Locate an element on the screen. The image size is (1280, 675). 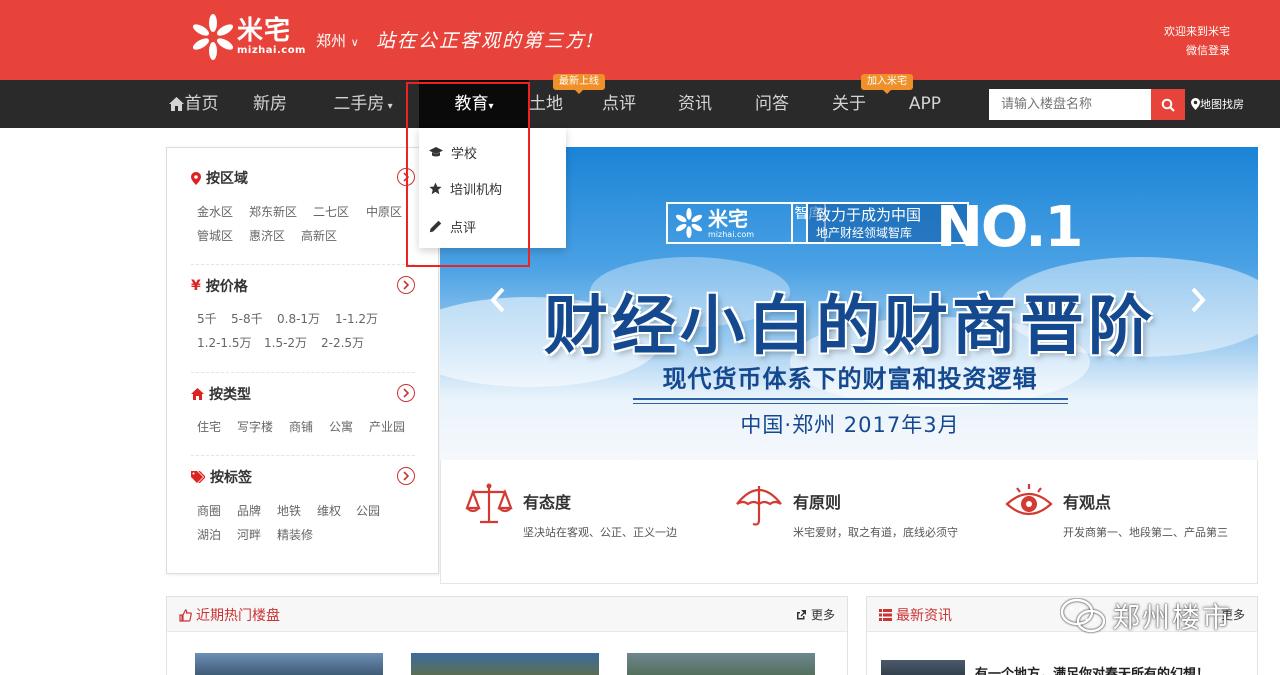
banner-no1: NO.1 is located at coordinates (1009, 227).